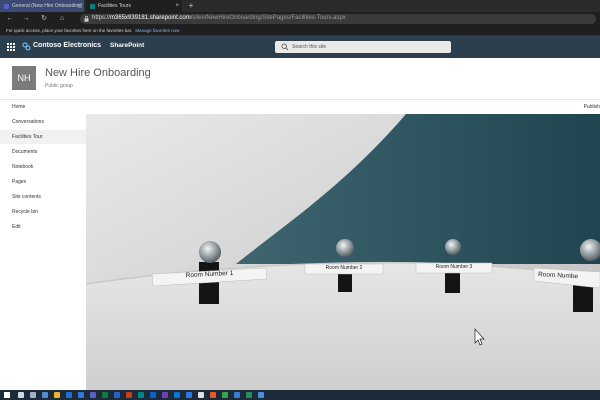 Image resolution: width=600 pixels, height=400 pixels. Describe the element at coordinates (98, 73) in the screenshot. I see `site-title: New Hire Onboarding` at that location.